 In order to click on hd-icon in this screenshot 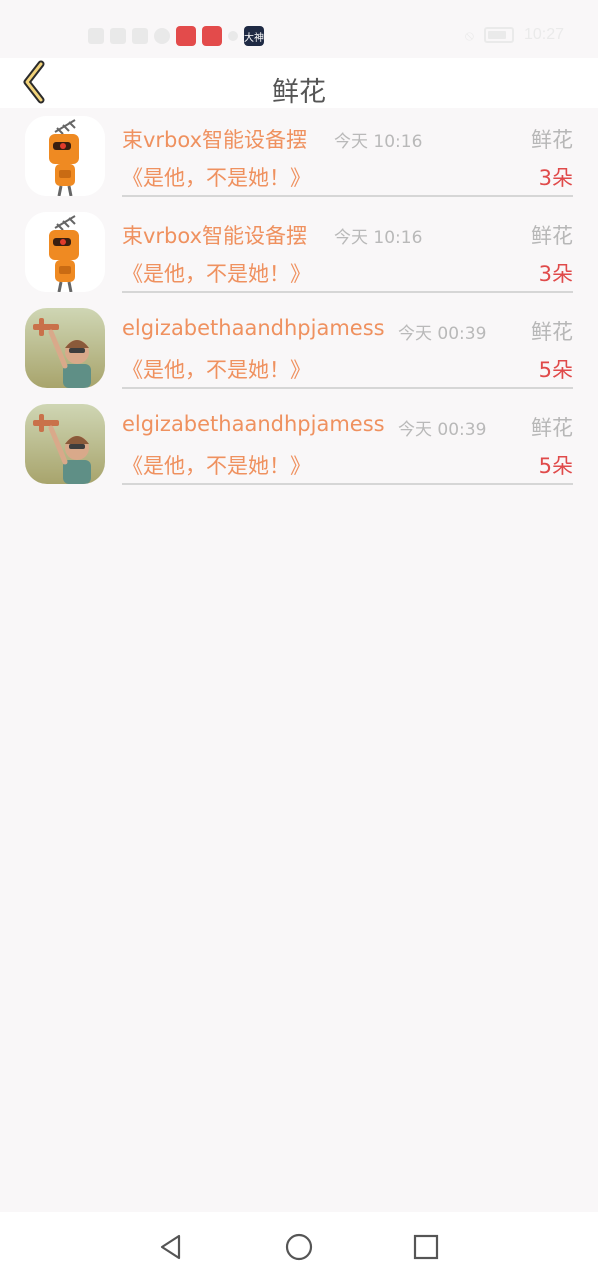, I will do `click(96, 36)`.